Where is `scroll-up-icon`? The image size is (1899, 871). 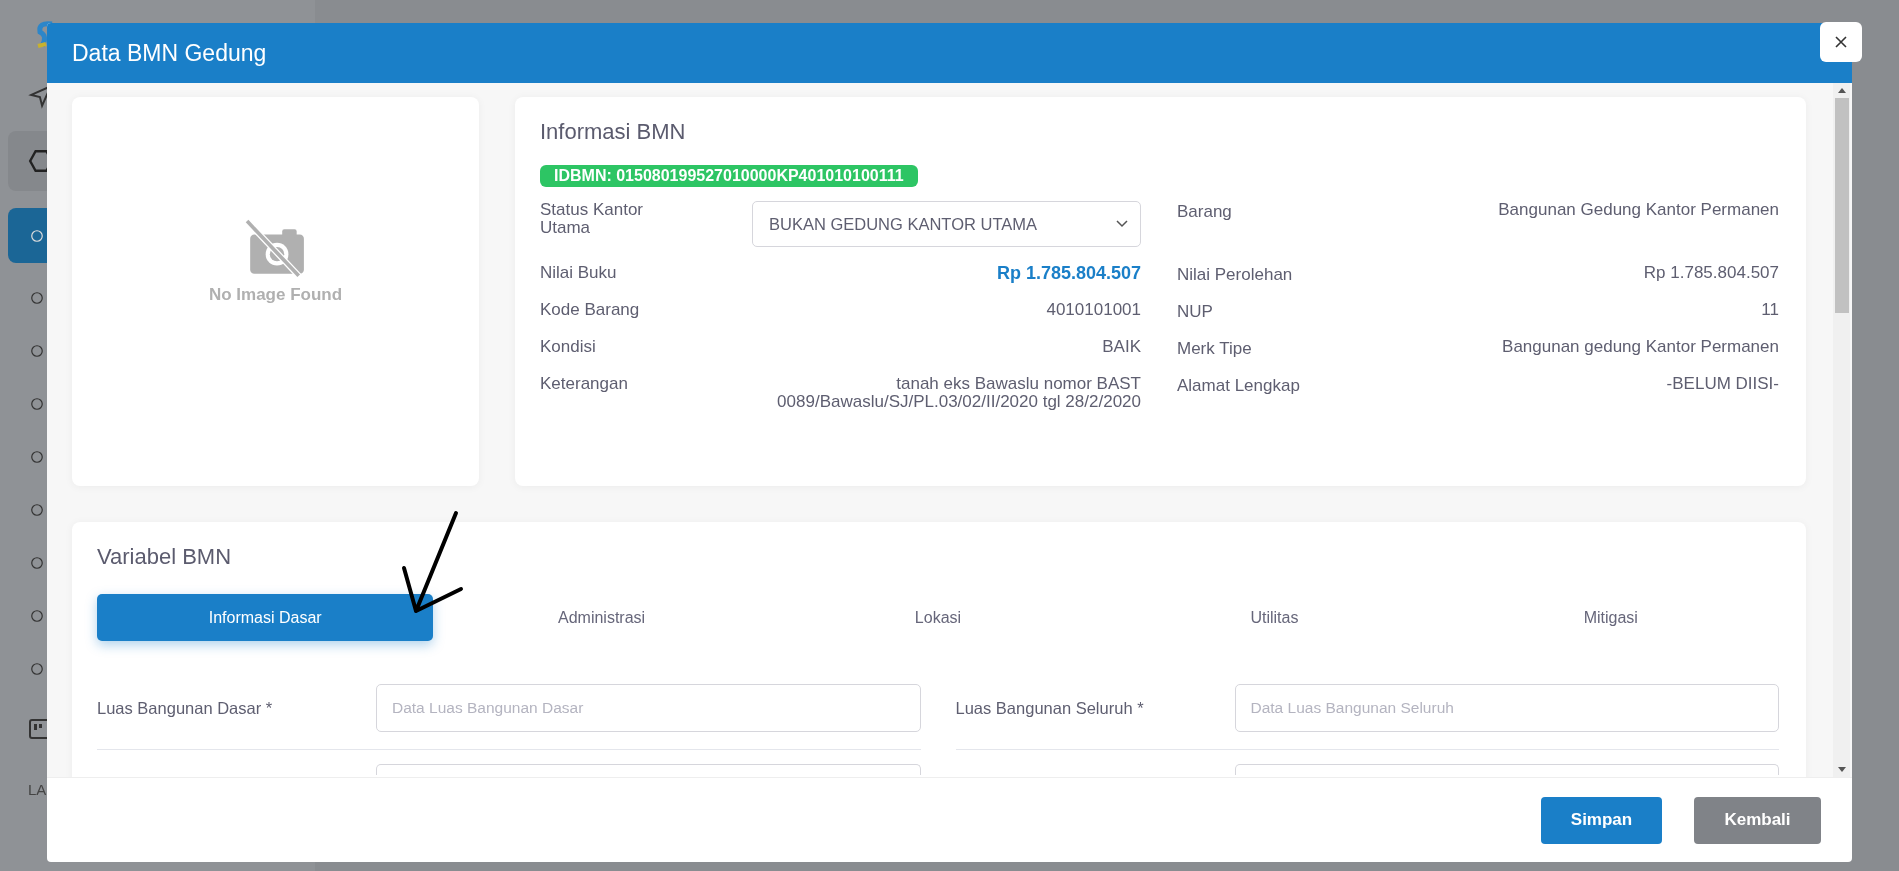 scroll-up-icon is located at coordinates (1841, 90).